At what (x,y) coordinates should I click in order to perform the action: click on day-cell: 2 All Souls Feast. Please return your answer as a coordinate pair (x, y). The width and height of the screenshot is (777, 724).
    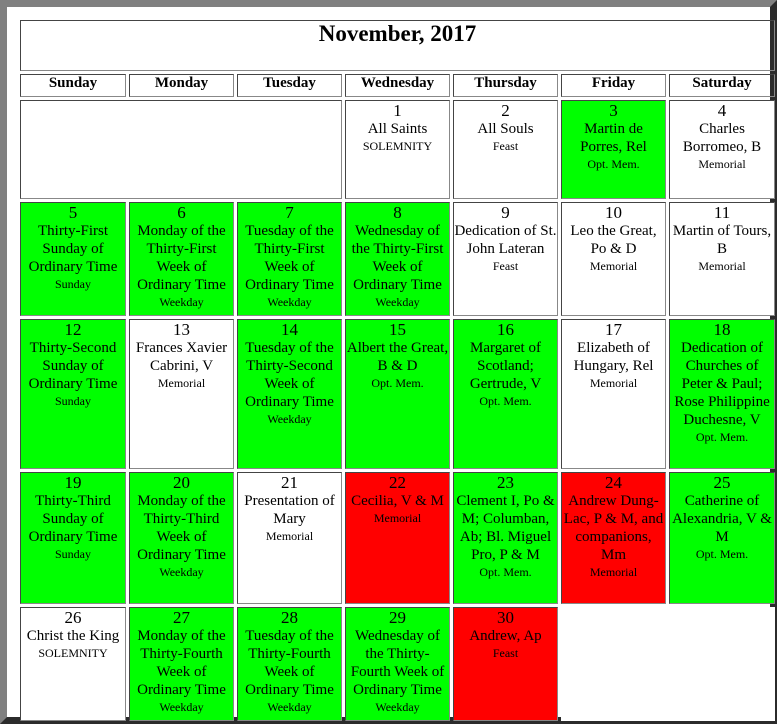
    Looking at the image, I should click on (505, 149).